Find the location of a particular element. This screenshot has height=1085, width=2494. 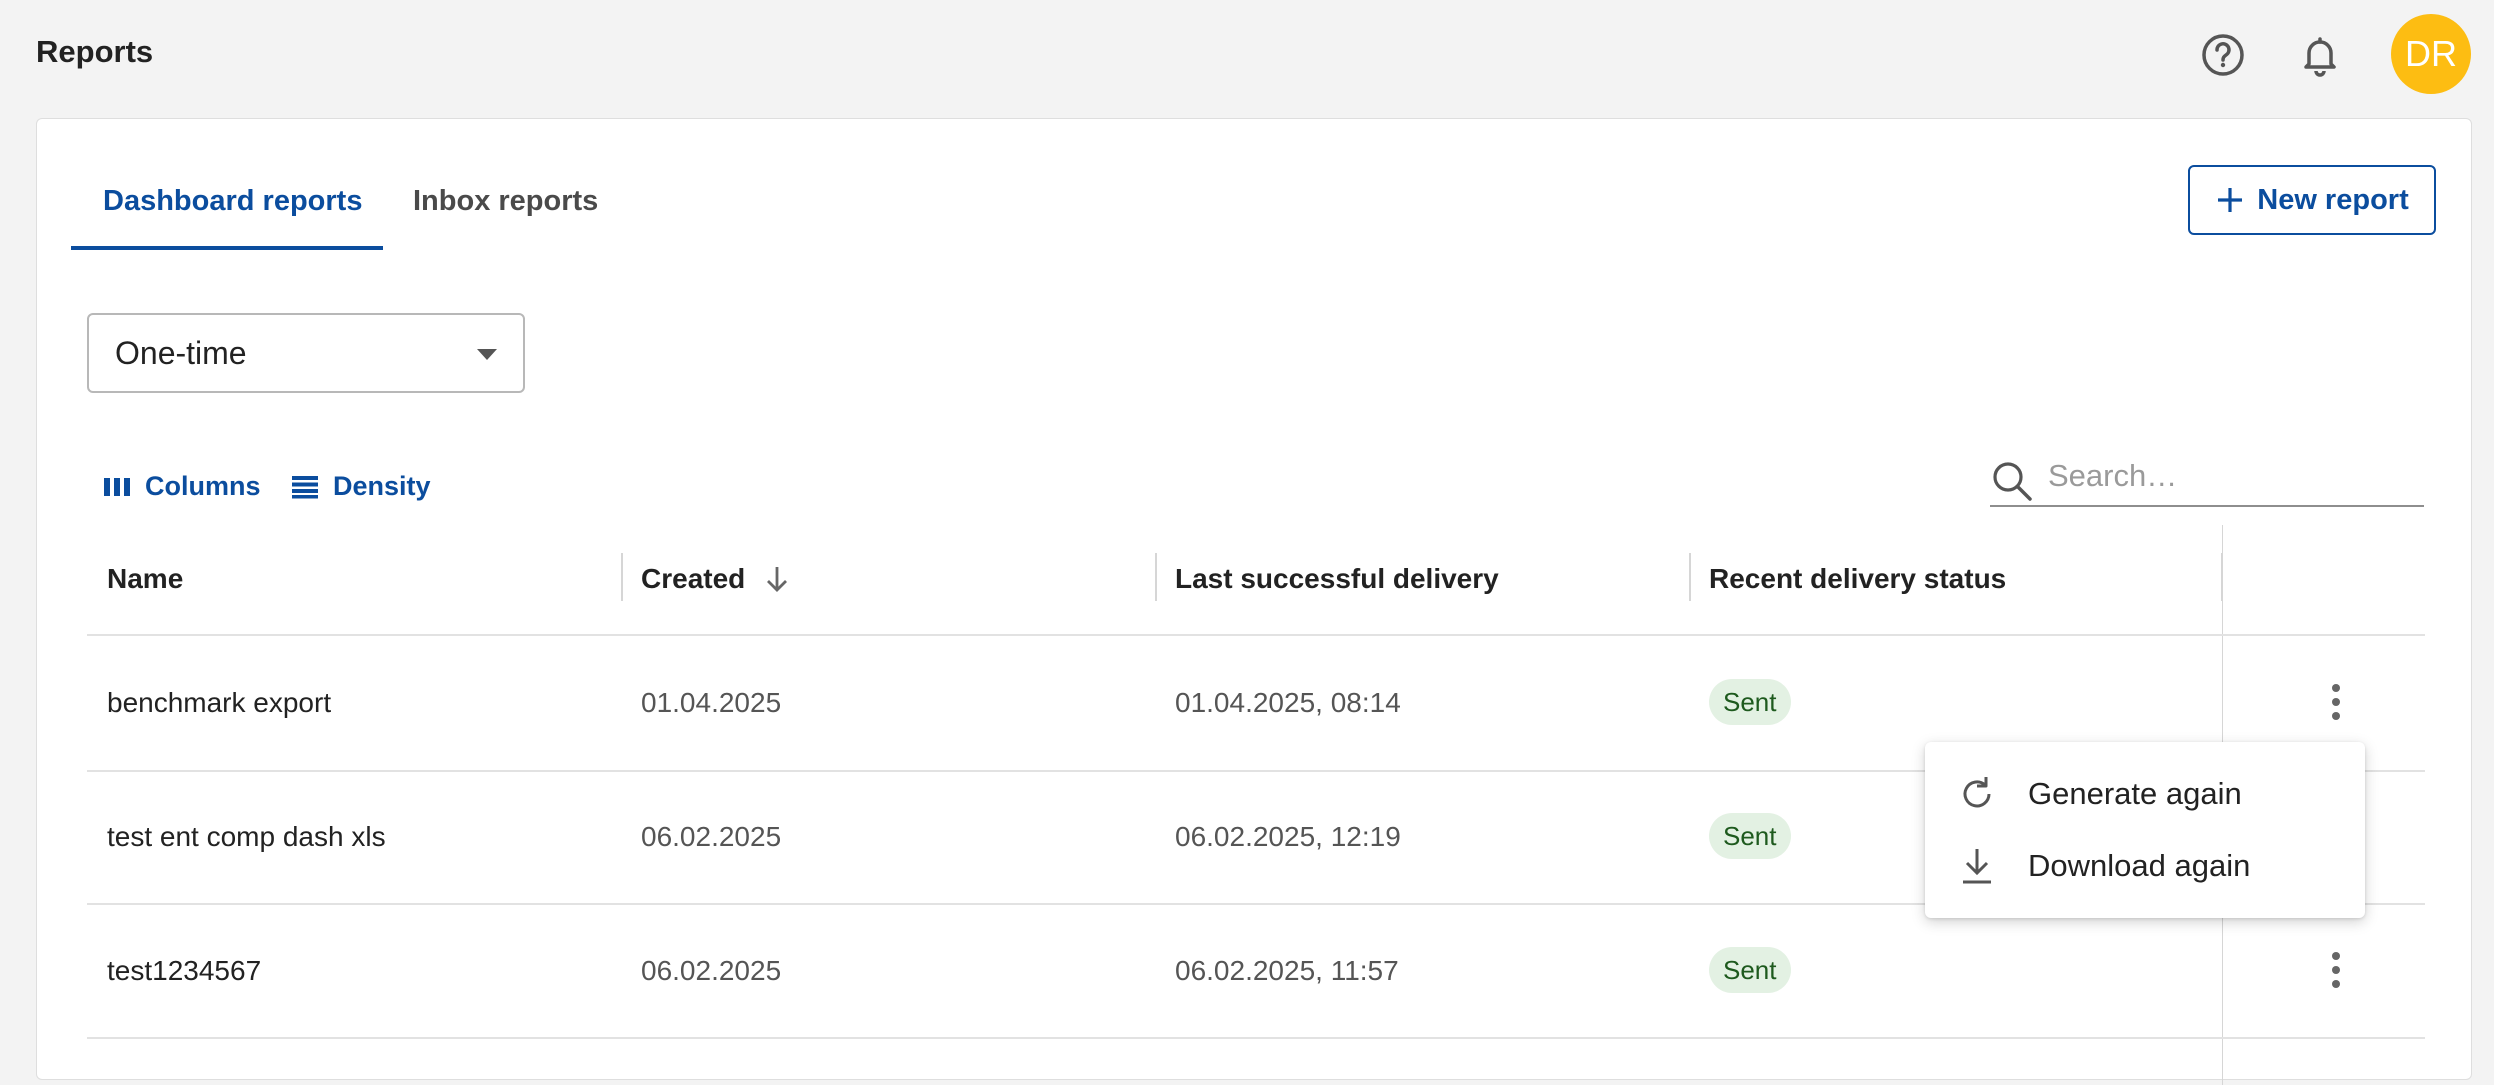

row-1-created: 01.04.2025 is located at coordinates (711, 702).